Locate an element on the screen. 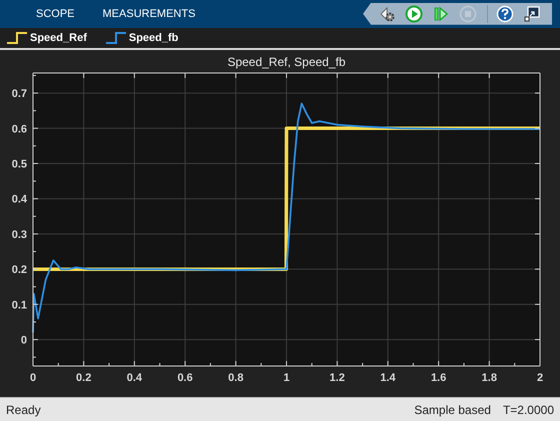  plot-title: Speed_Ref, Speed_fb is located at coordinates (286, 62).